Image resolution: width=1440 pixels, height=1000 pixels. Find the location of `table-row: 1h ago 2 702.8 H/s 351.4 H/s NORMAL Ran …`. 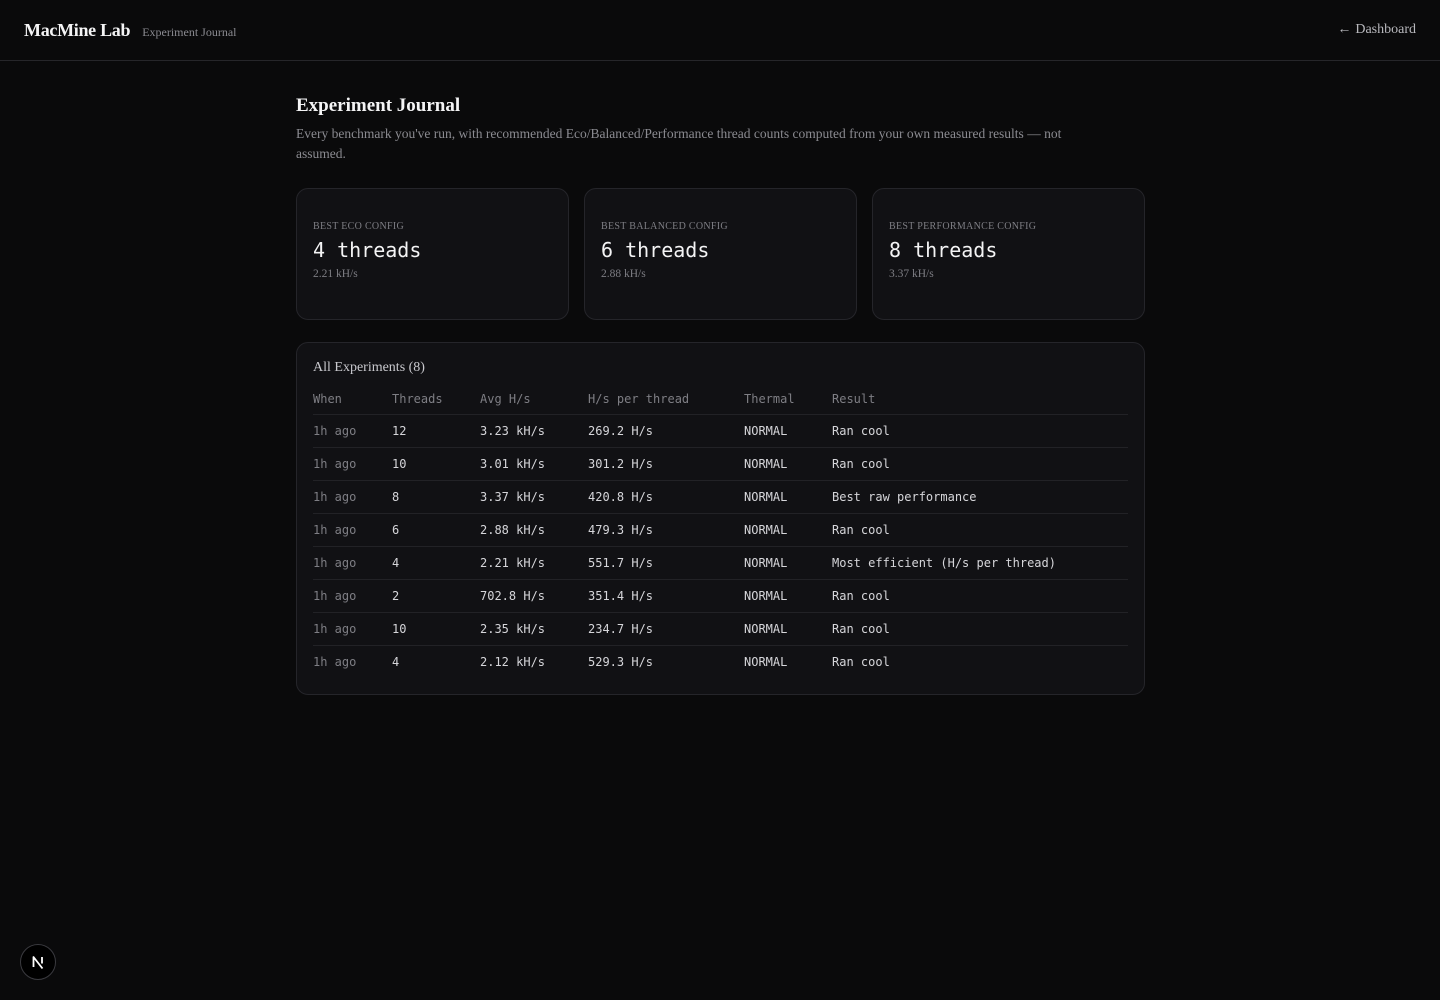

table-row: 1h ago 2 702.8 H/s 351.4 H/s NORMAL Ran … is located at coordinates (720, 595).